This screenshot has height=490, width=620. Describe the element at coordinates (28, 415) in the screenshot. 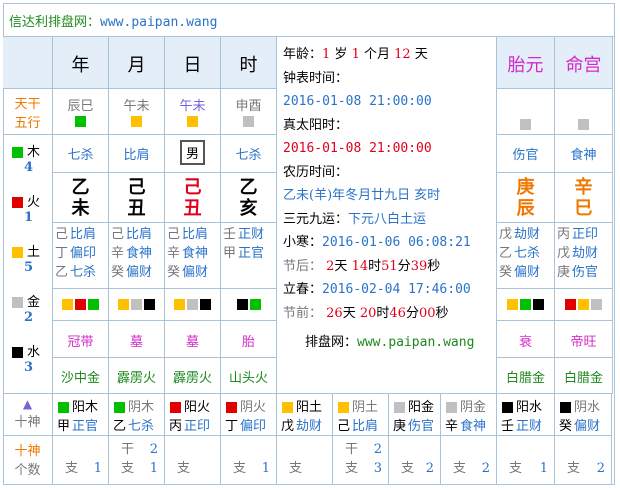

I see `left-shishen: ▲ 十神` at that location.